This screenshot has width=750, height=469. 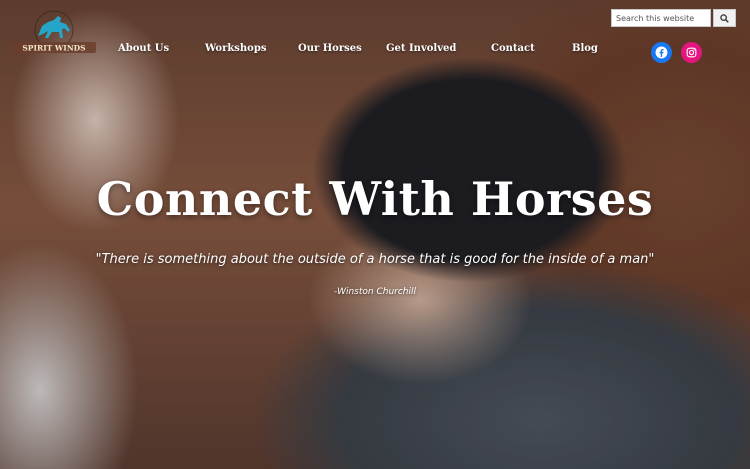 I want to click on search-button, so click(x=724, y=18).